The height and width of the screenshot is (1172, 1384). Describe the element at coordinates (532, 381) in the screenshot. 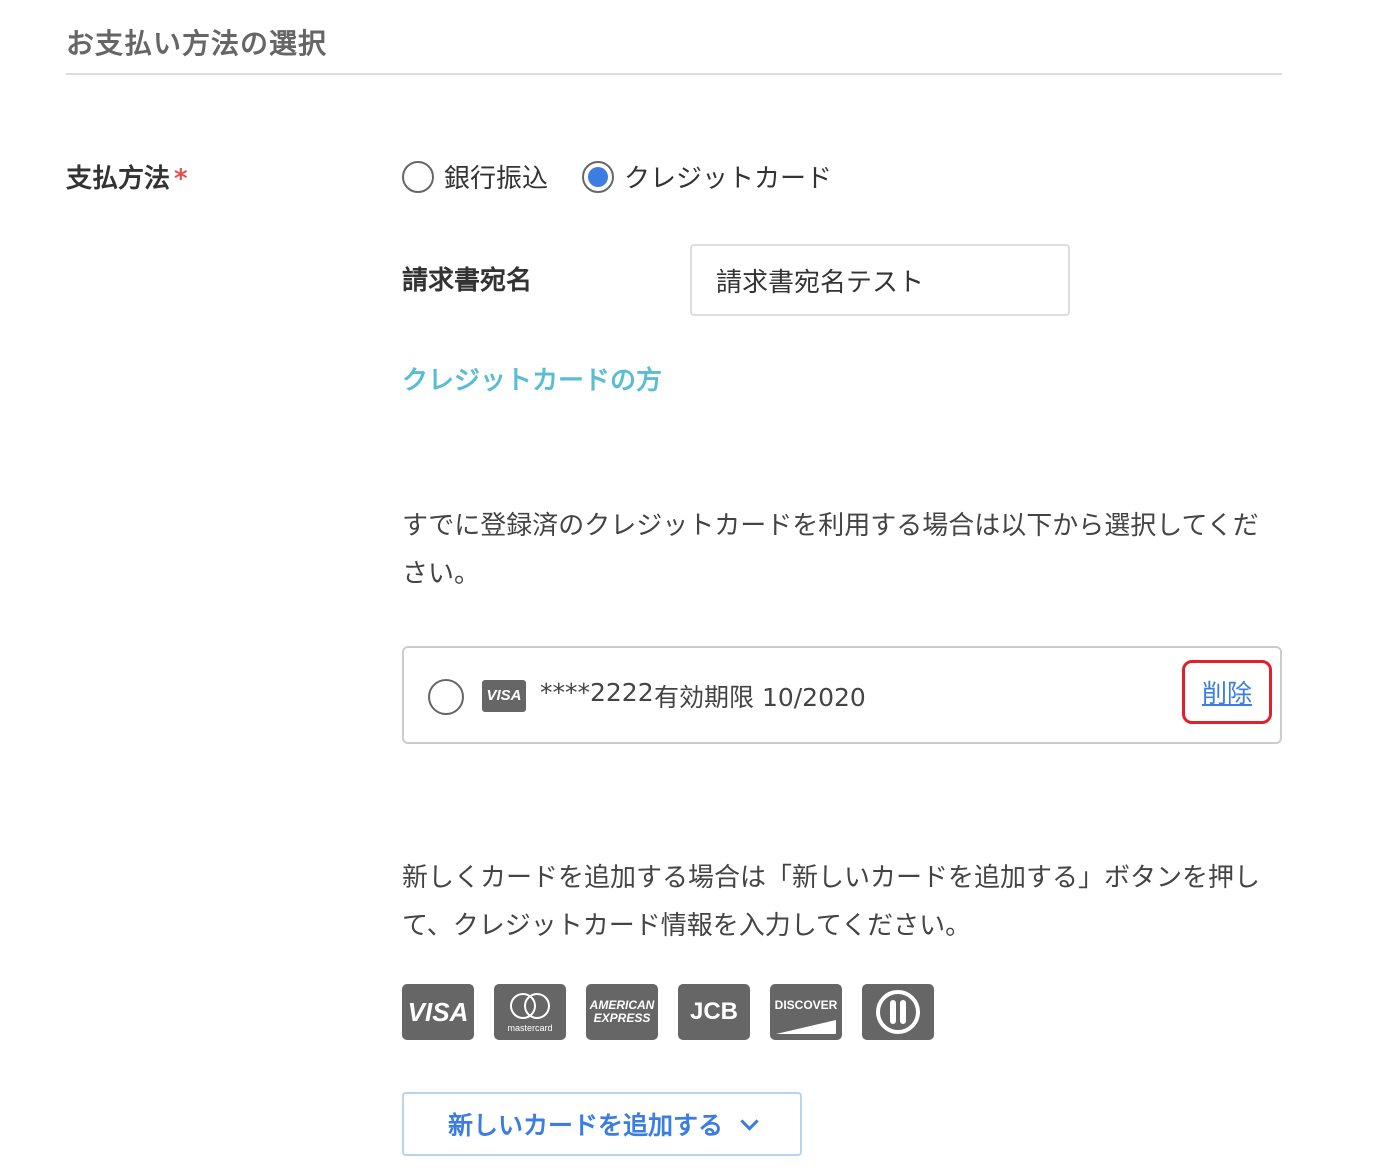

I see `credit-card-heading: クレジットカードの方` at that location.